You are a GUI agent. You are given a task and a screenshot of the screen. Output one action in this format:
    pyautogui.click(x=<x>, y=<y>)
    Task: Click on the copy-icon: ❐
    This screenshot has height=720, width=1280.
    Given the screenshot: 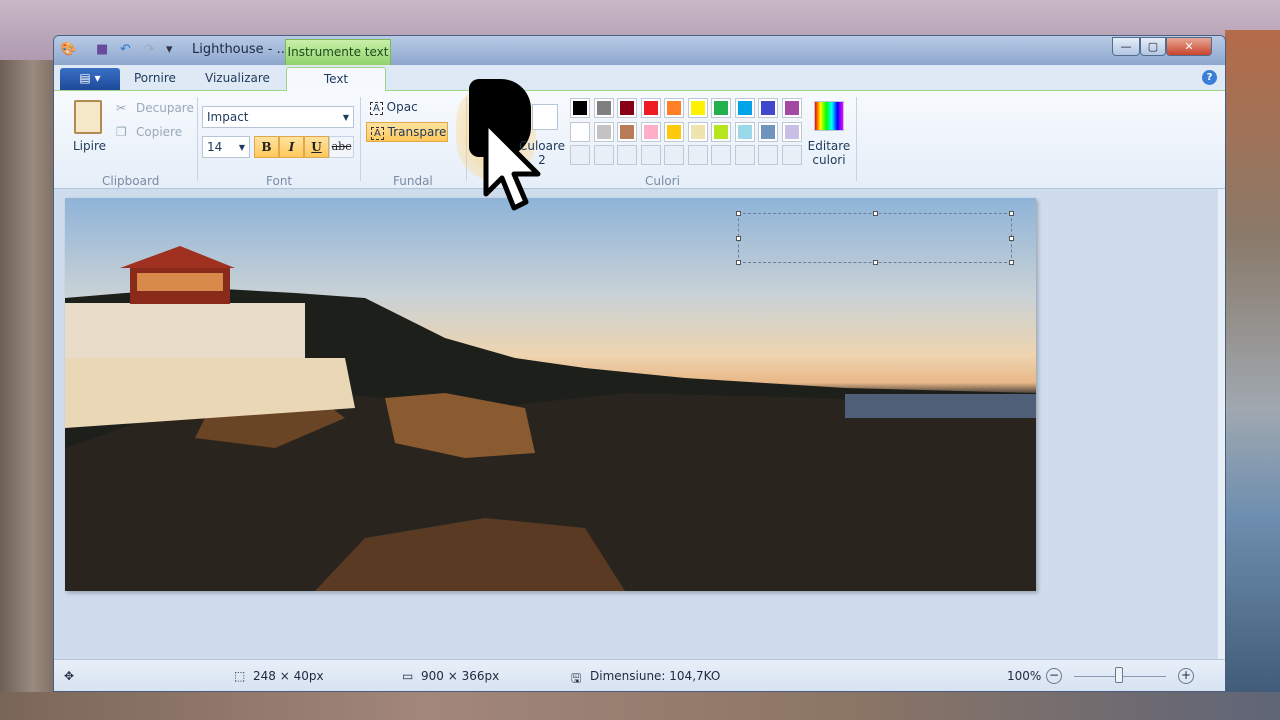 What is the action you would take?
    pyautogui.click(x=121, y=132)
    